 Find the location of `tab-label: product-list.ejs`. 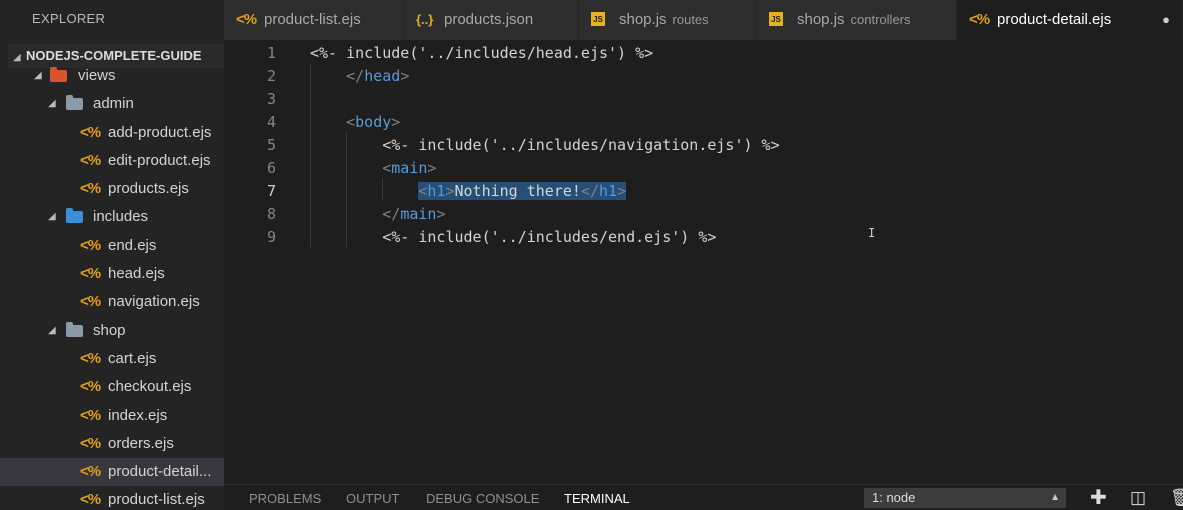

tab-label: product-list.ejs is located at coordinates (312, 20).